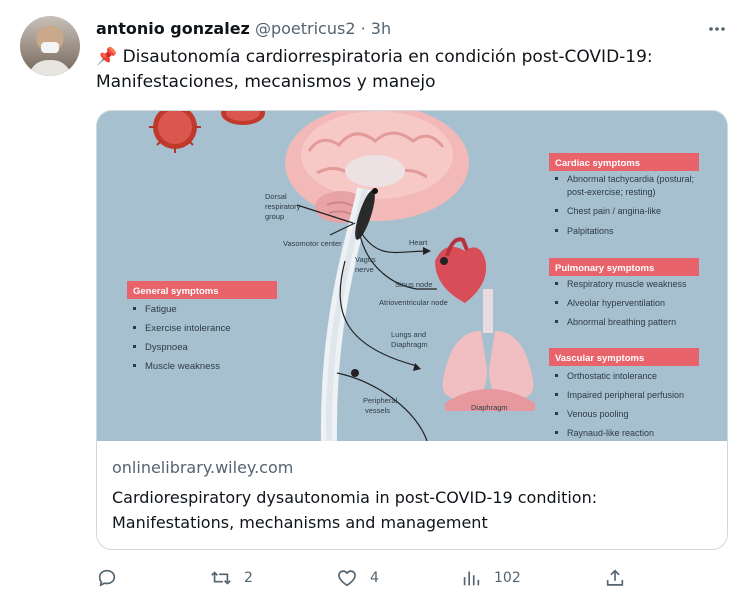  Describe the element at coordinates (188, 328) in the screenshot. I see `general-item: Exercise intolerance` at that location.